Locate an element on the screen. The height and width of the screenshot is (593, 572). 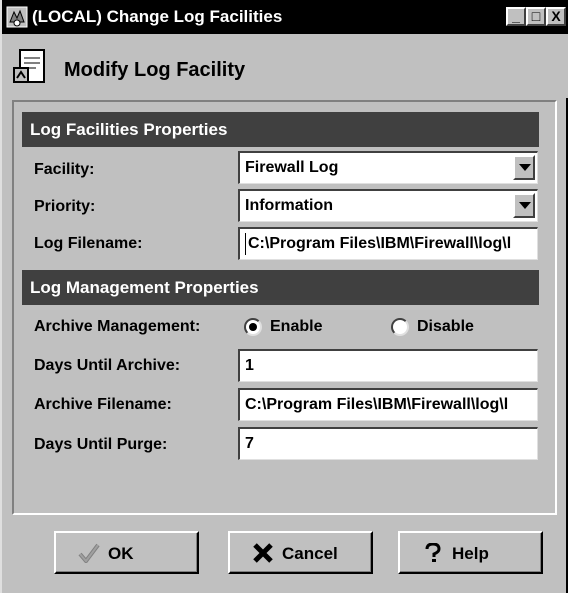
log-filename-input: C:\Program Files\IBM\Firewall\log\l is located at coordinates (388, 243).